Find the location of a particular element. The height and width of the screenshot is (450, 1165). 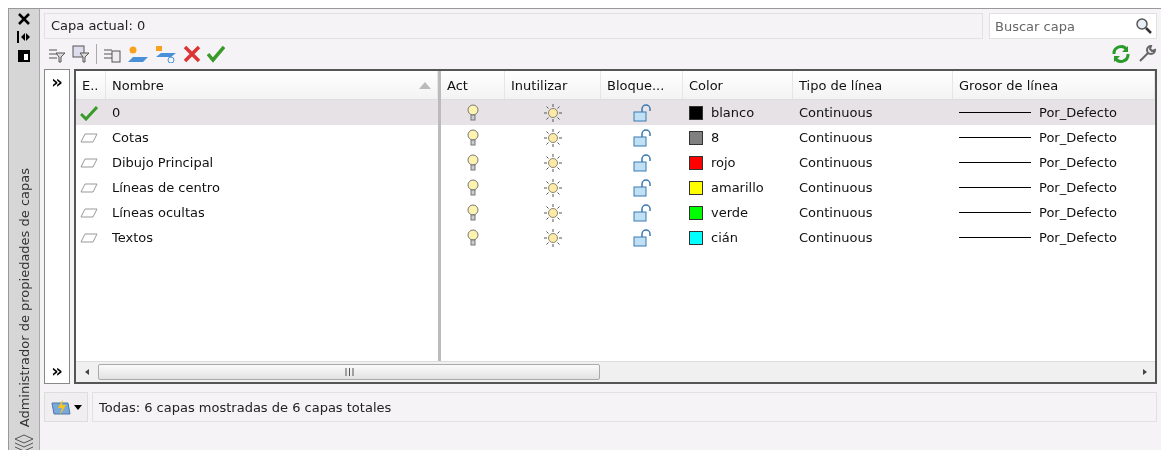

sort-arrow-icon is located at coordinates (425, 85).